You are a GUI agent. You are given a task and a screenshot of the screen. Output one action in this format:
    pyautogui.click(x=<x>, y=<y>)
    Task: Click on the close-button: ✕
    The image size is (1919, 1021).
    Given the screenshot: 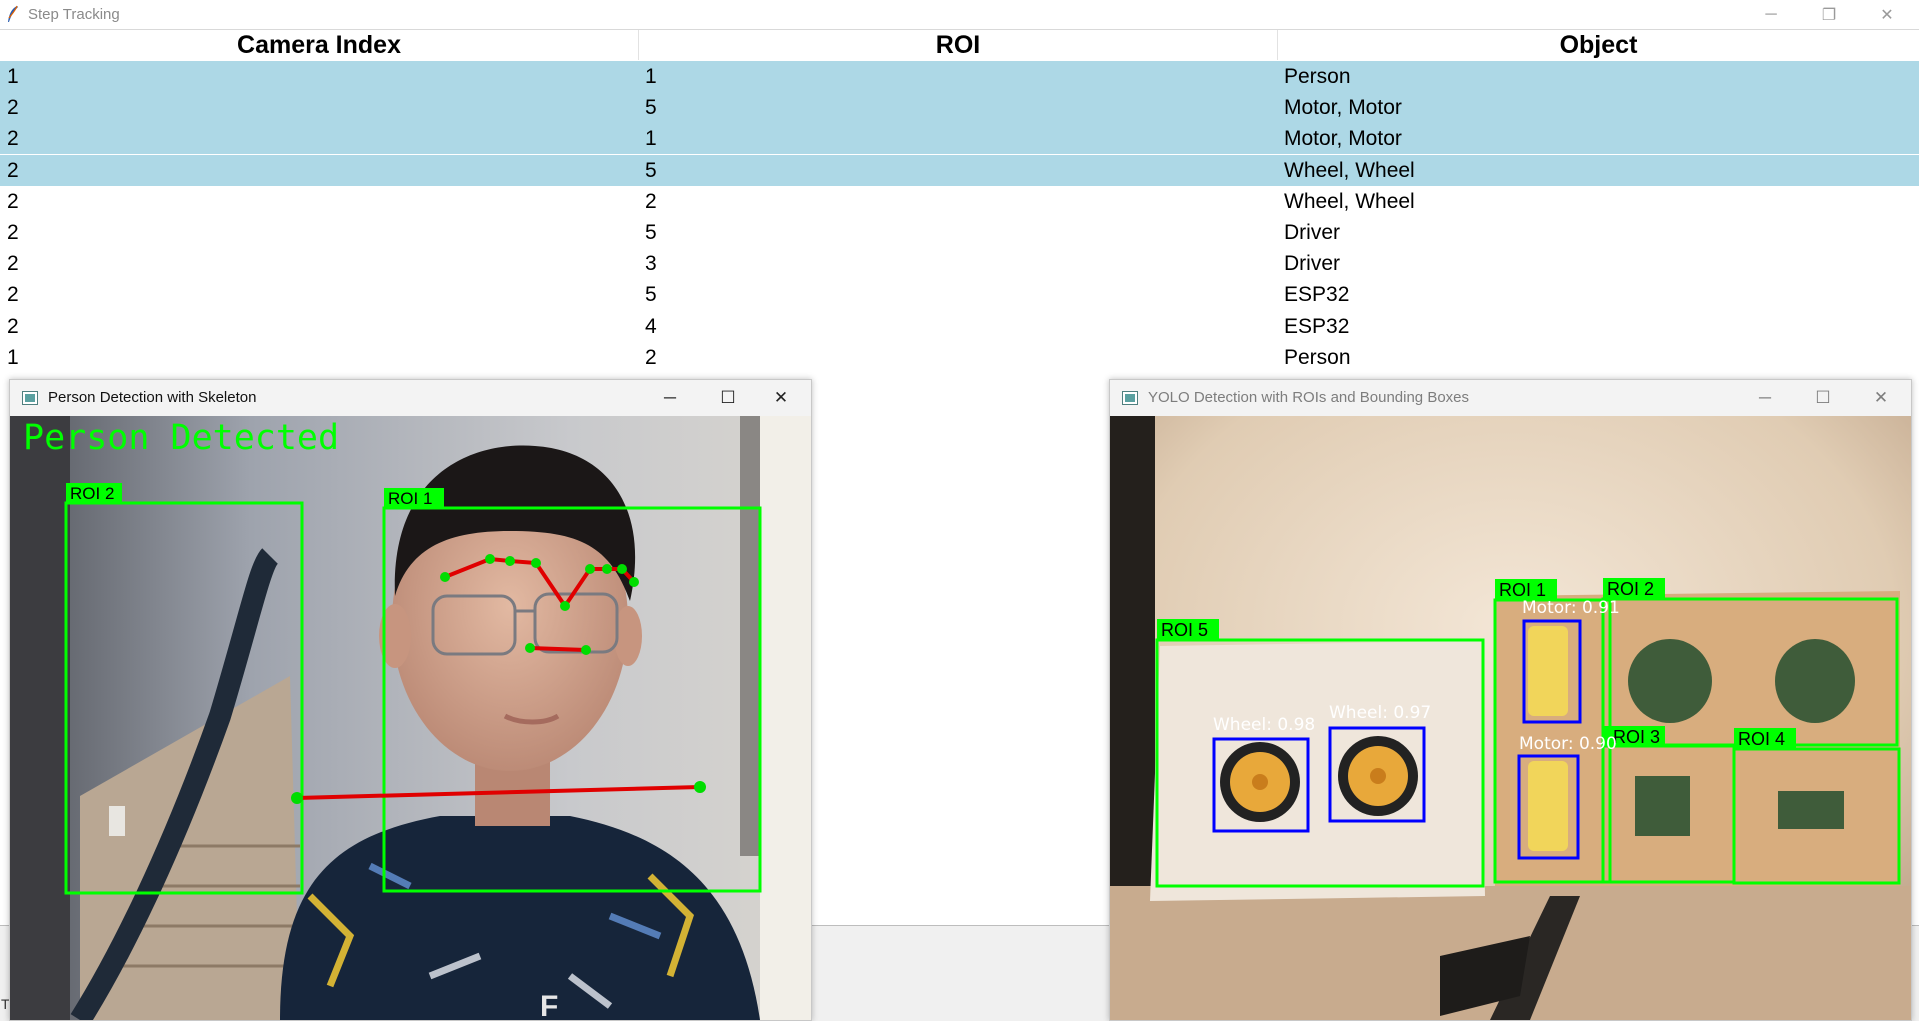 What is the action you would take?
    pyautogui.click(x=1887, y=14)
    